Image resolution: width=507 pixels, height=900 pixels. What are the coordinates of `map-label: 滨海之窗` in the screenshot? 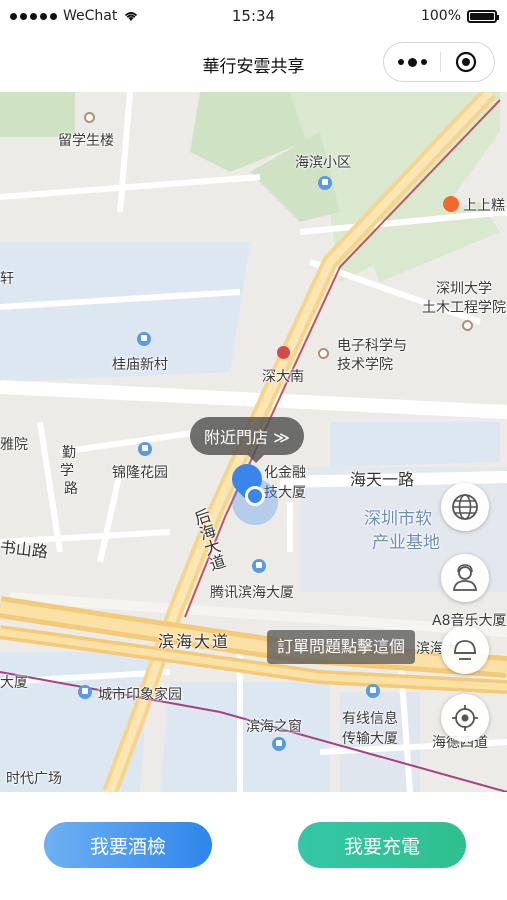 It's located at (274, 727).